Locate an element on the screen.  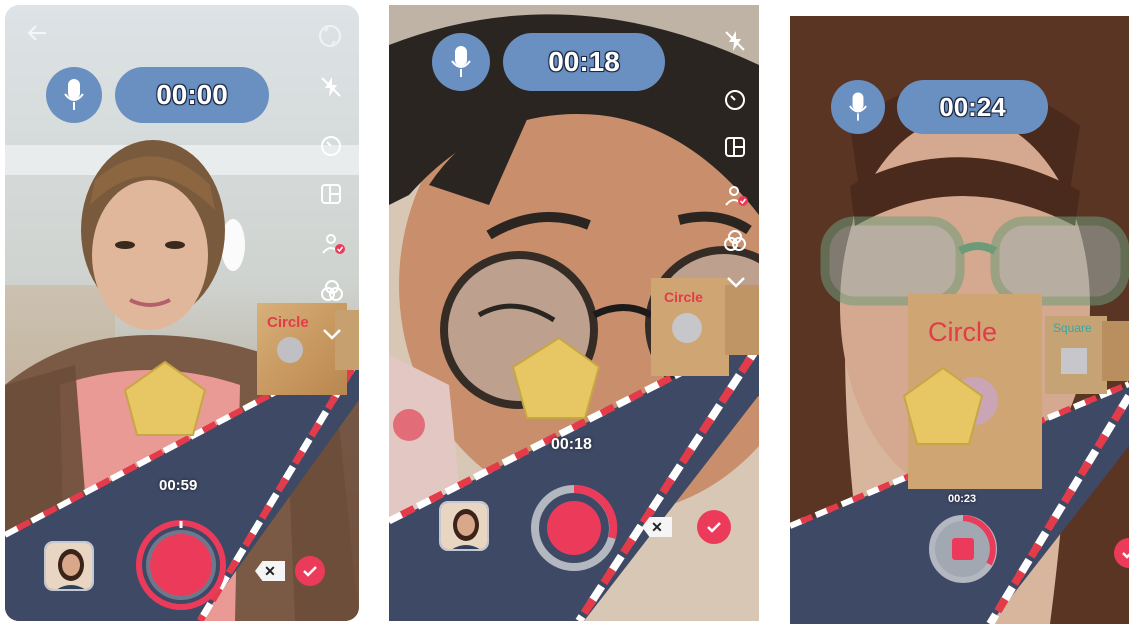
stop-icon is located at coordinates (963, 549).